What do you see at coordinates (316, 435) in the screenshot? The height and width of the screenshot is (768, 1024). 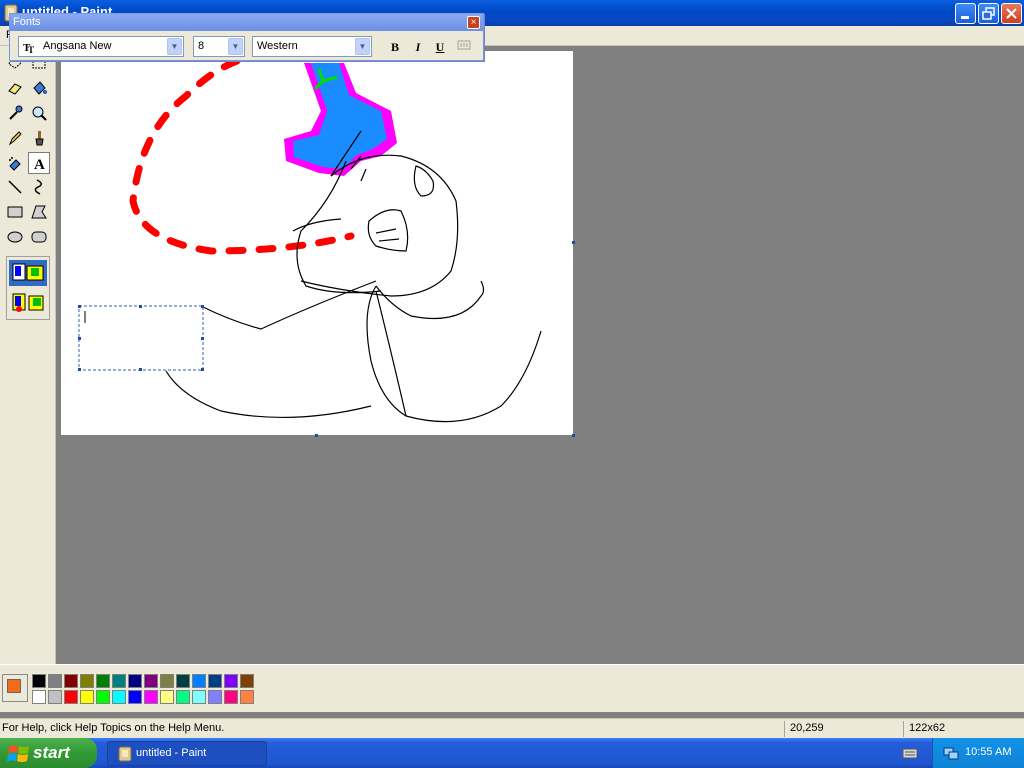 I see `canvas-resize-handle-bottom` at bounding box center [316, 435].